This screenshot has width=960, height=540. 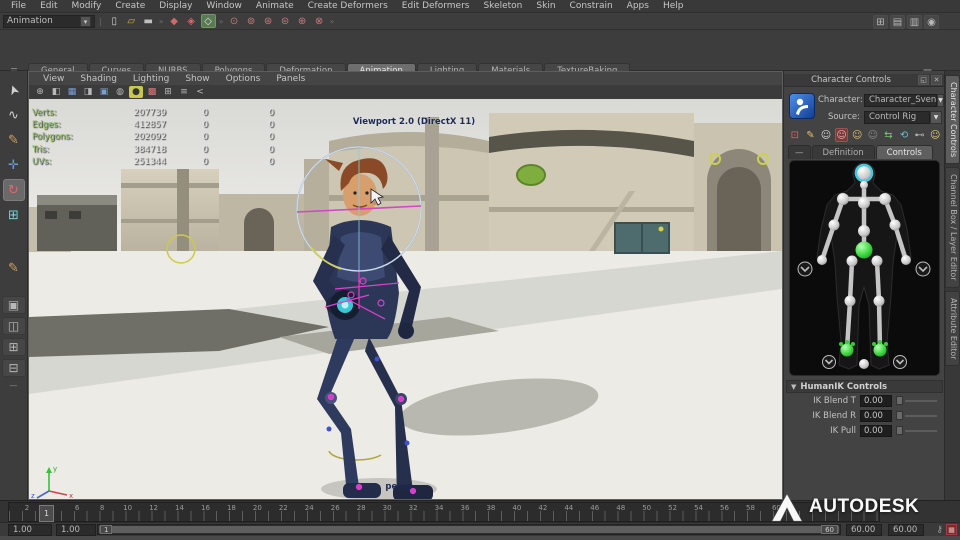 I want to click on viewport-menu-item: Panels, so click(x=290, y=79).